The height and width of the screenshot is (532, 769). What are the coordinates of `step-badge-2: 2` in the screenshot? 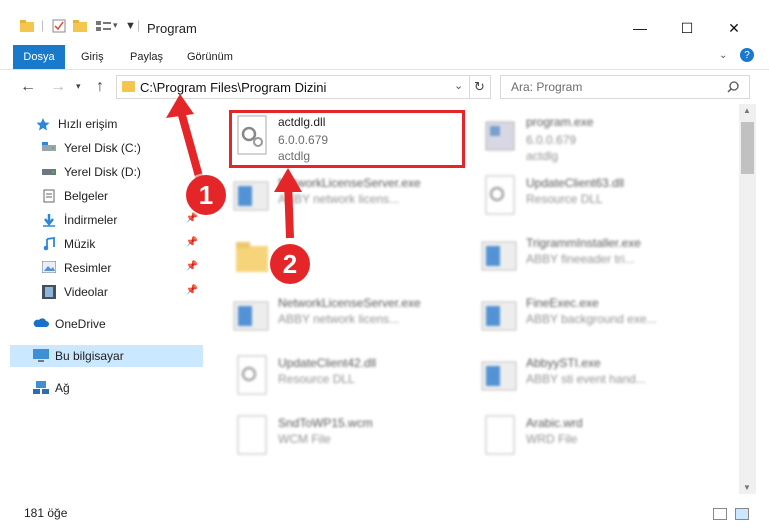 It's located at (290, 264).